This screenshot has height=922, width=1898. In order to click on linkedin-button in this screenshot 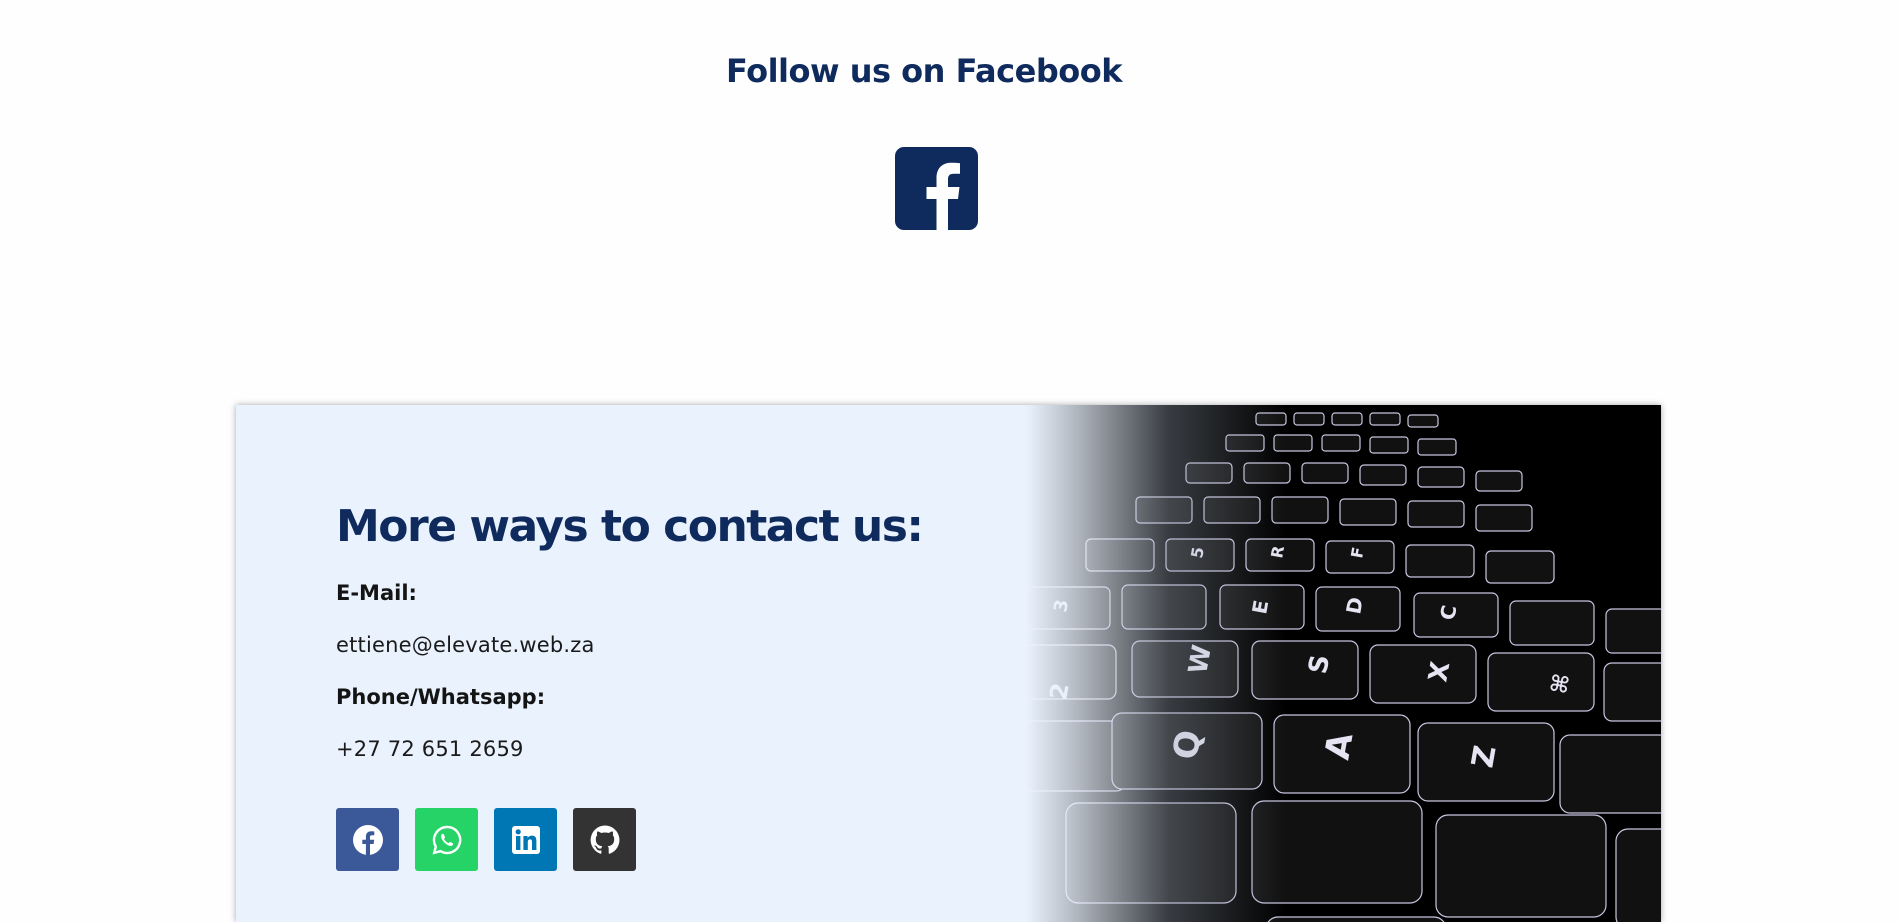, I will do `click(525, 839)`.